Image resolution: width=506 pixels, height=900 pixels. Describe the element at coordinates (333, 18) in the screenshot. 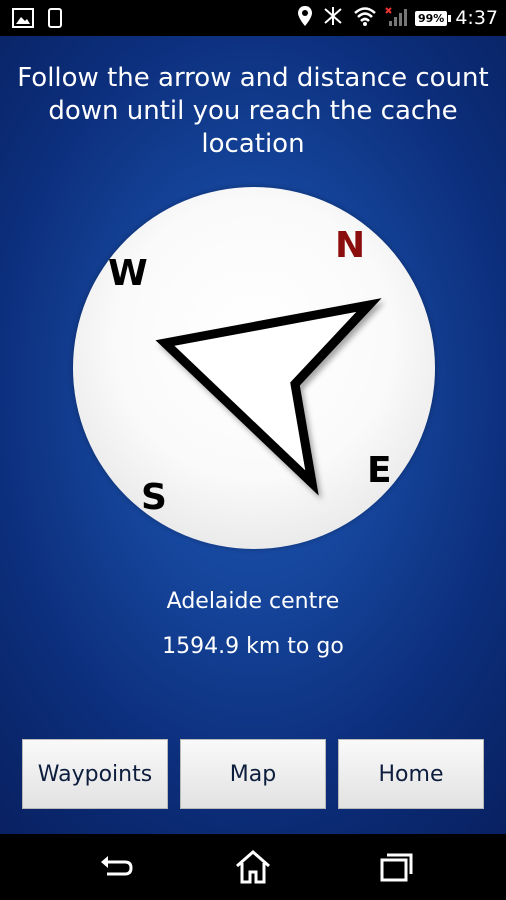

I see `mute-icon` at that location.